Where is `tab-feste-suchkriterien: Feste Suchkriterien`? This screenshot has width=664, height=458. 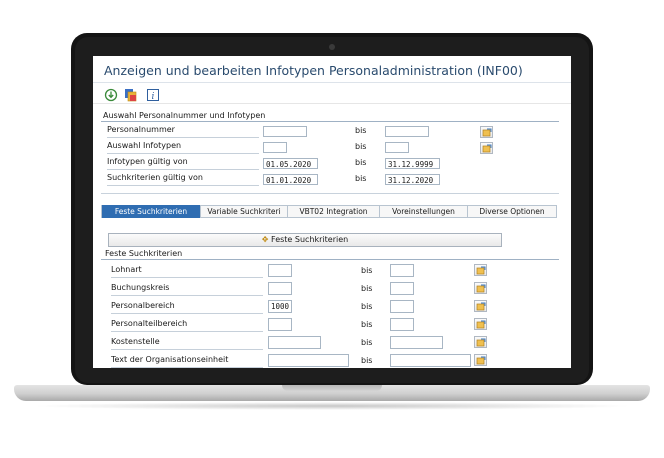 tab-feste-suchkriterien: Feste Suchkriterien is located at coordinates (151, 211).